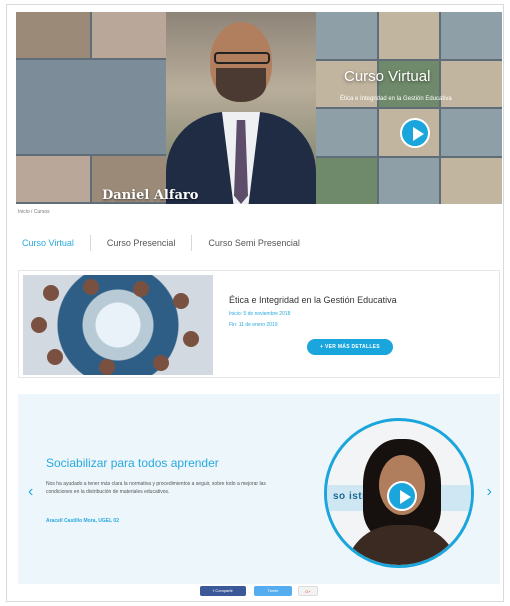 Image resolution: width=510 pixels, height=606 pixels. Describe the element at coordinates (253, 243) in the screenshot. I see `tab-curso-semi-presencial: Curso Semi Presencial` at that location.